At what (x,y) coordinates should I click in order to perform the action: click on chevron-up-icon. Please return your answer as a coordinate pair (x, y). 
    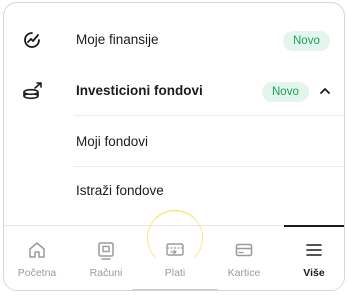
    Looking at the image, I should click on (325, 91).